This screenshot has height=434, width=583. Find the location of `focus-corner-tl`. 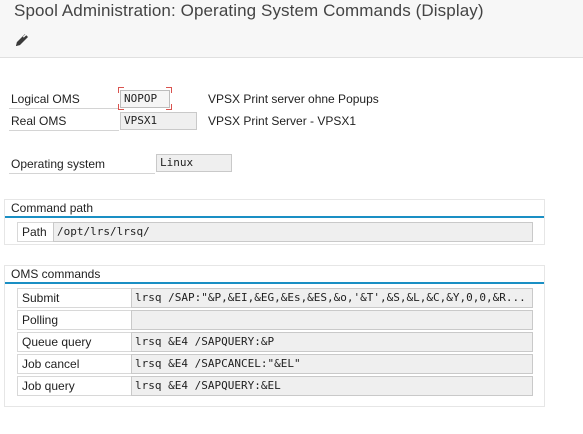

focus-corner-tl is located at coordinates (121, 90).